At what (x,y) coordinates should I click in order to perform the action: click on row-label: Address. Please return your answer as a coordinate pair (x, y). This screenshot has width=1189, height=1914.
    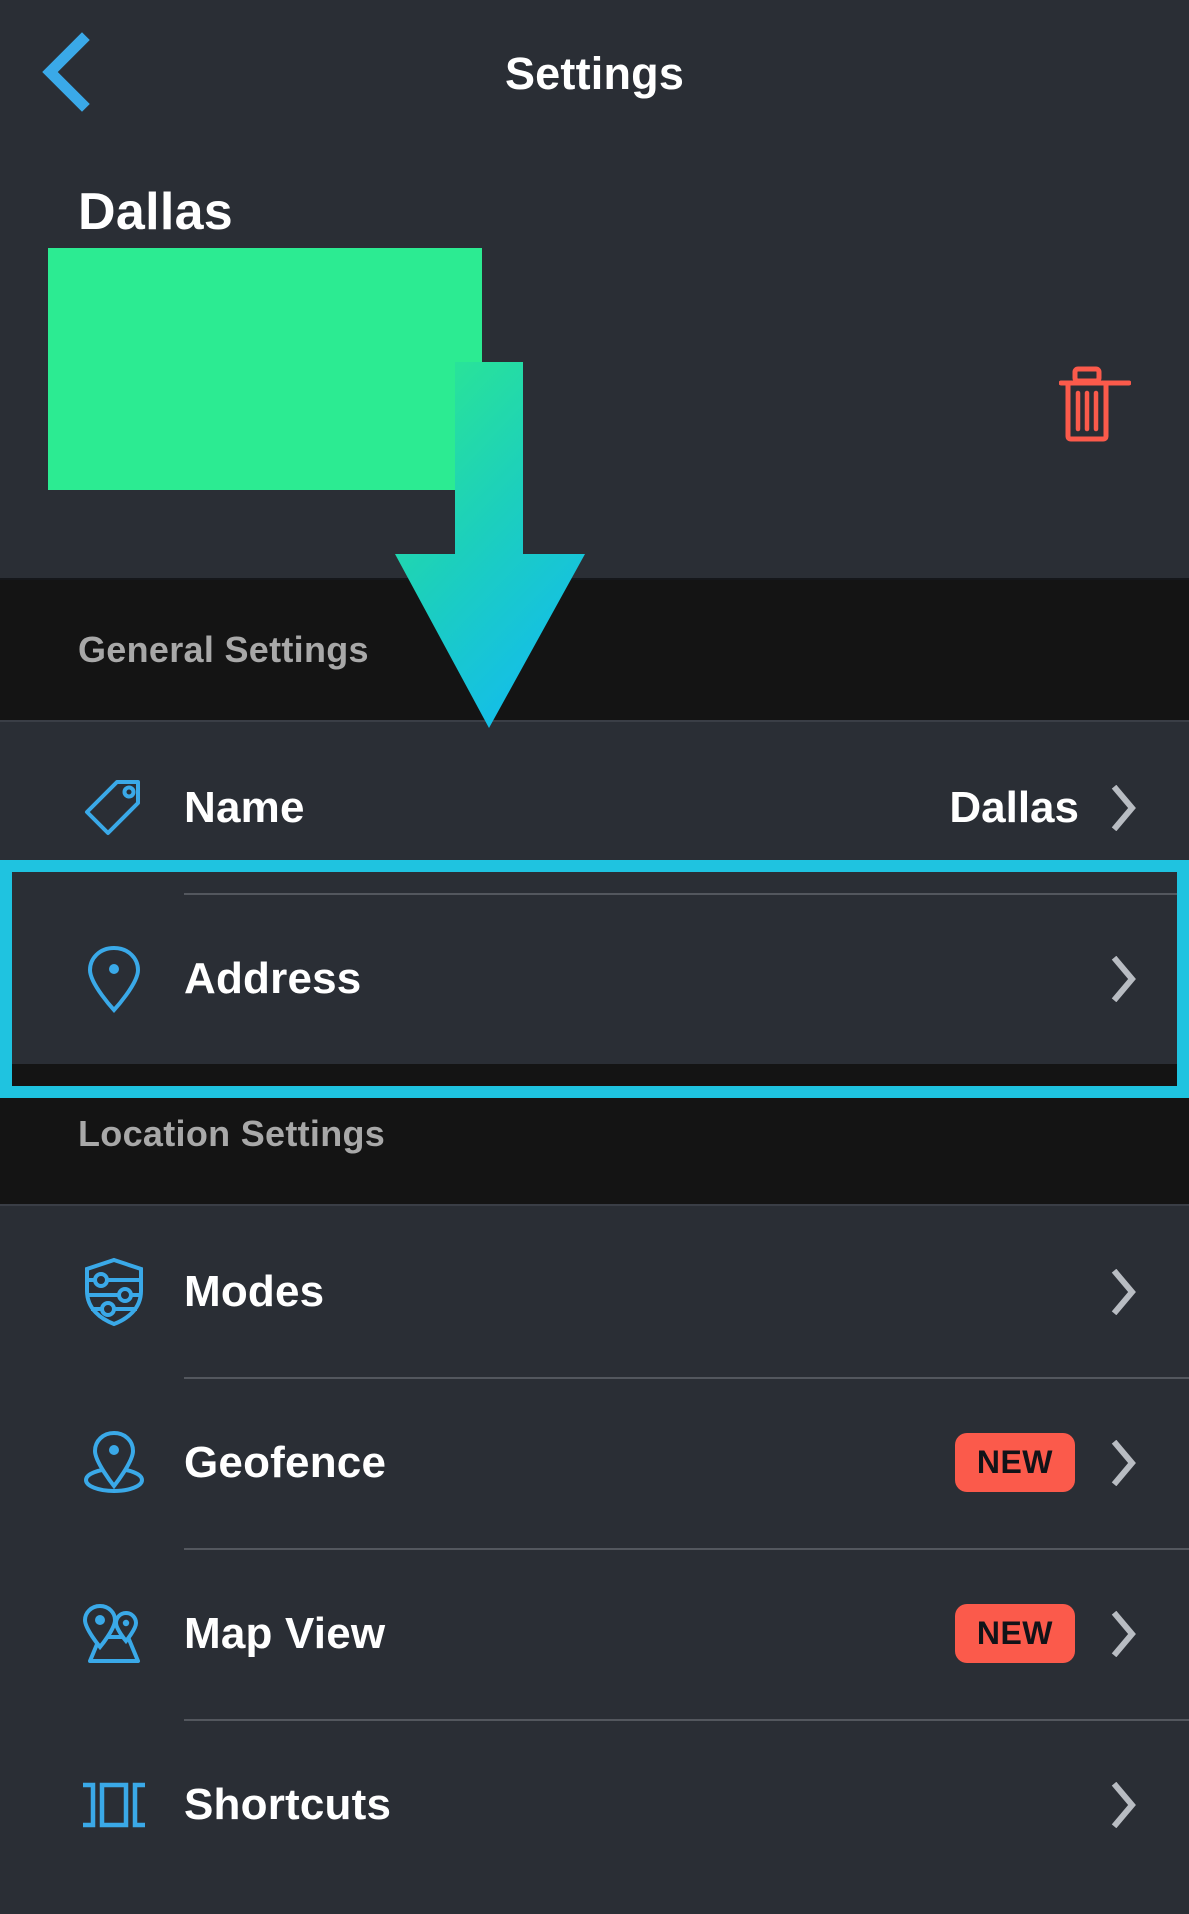
    Looking at the image, I should click on (273, 978).